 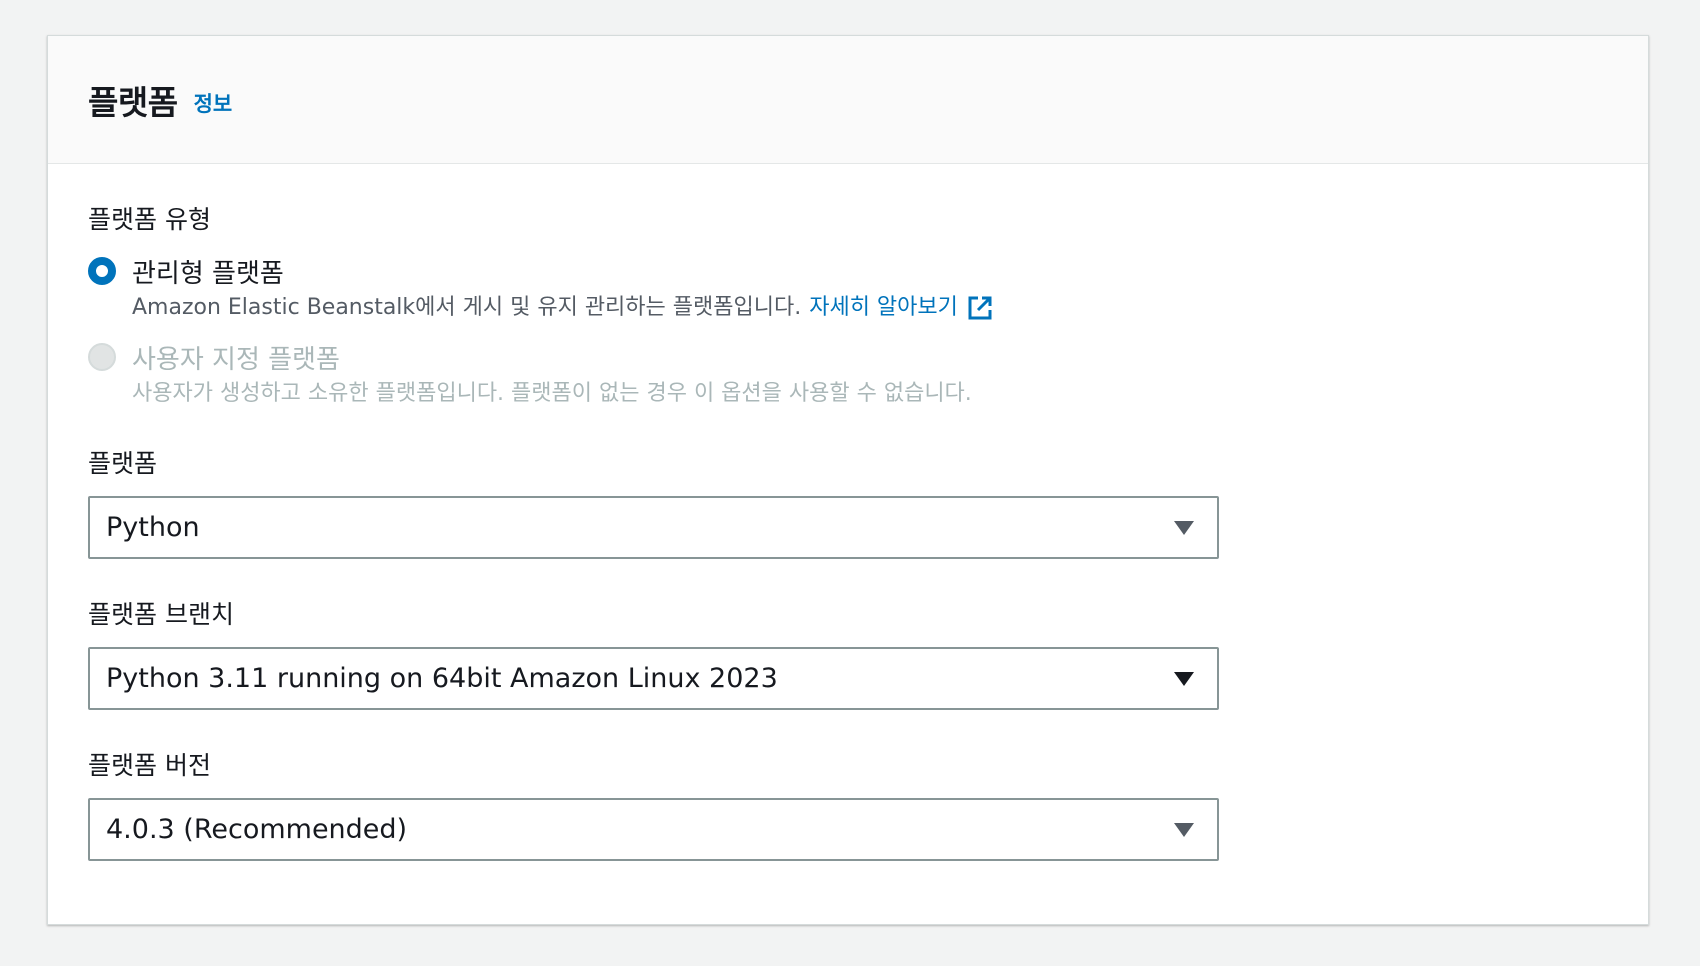 What do you see at coordinates (980, 308) in the screenshot?
I see `external-link-icon` at bounding box center [980, 308].